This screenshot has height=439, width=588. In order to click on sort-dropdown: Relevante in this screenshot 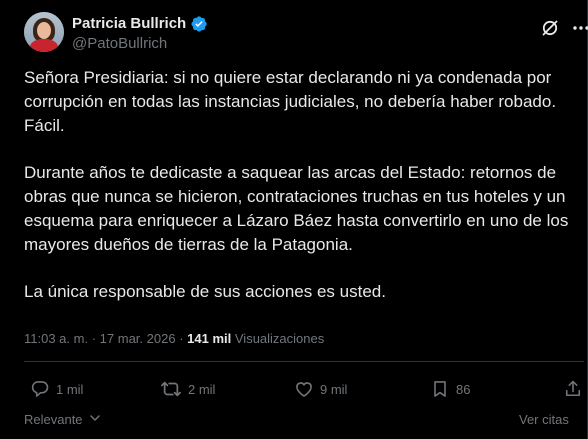, I will do `click(62, 419)`.